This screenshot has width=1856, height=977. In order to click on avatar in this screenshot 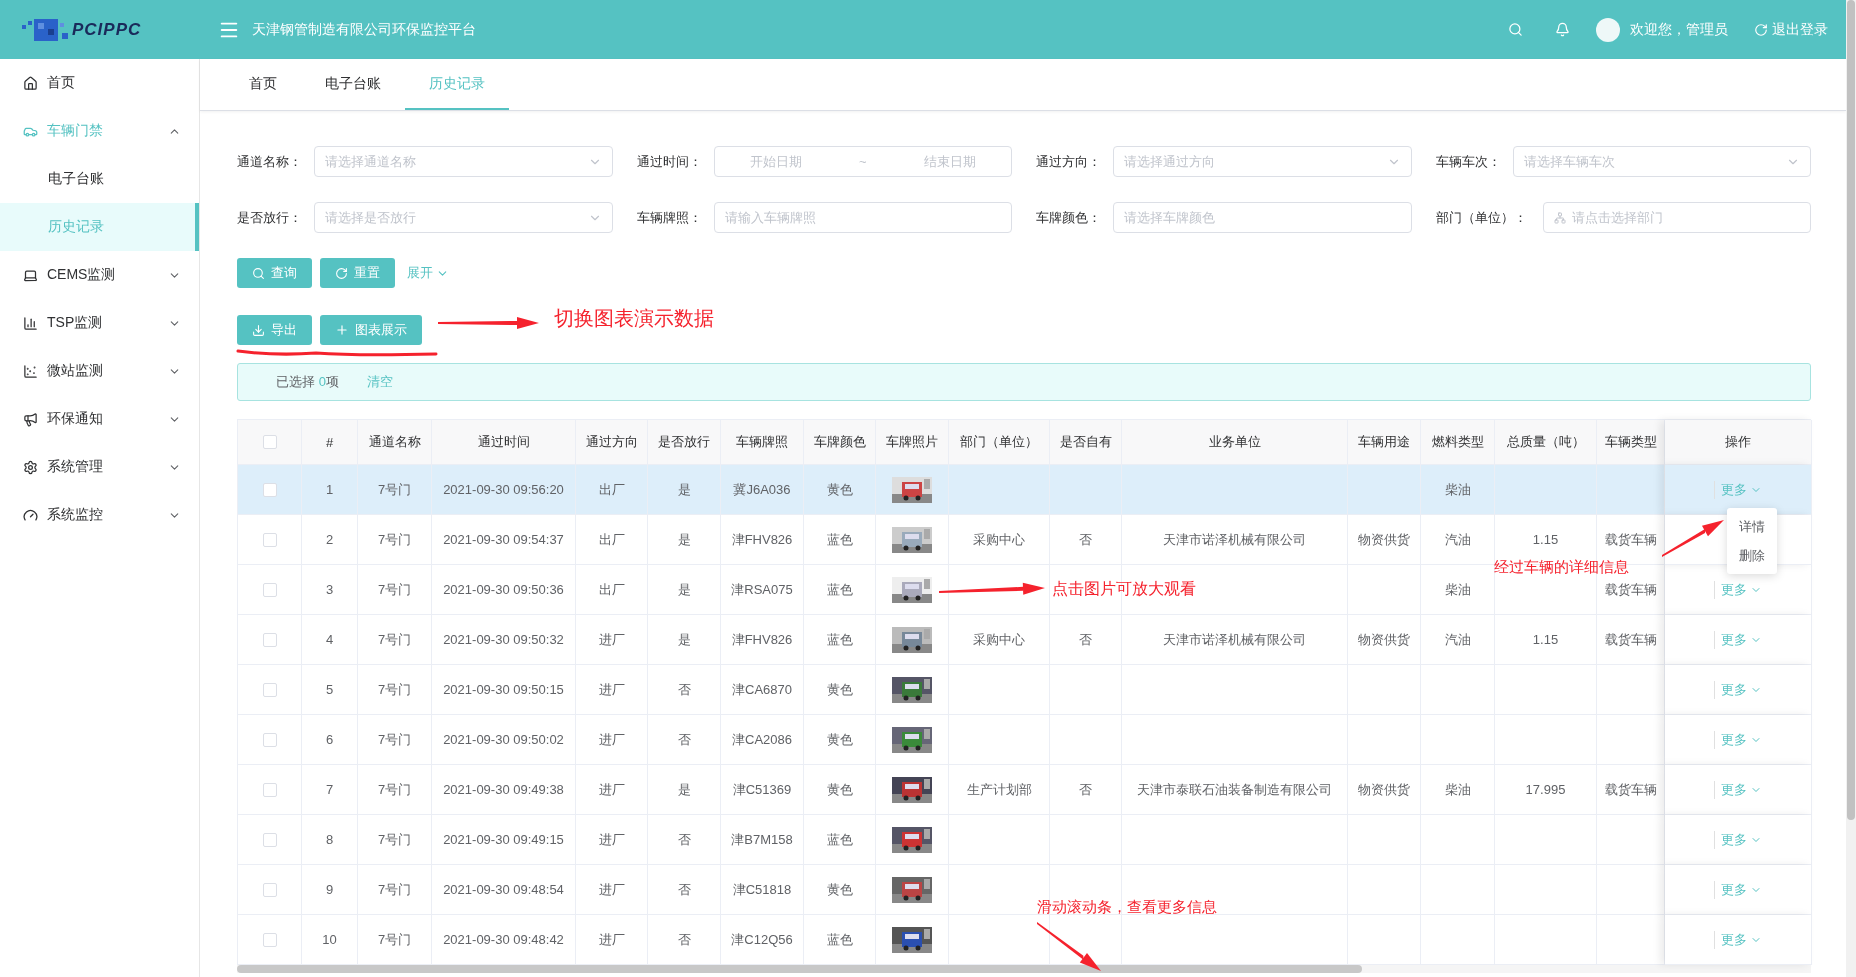, I will do `click(1608, 29)`.